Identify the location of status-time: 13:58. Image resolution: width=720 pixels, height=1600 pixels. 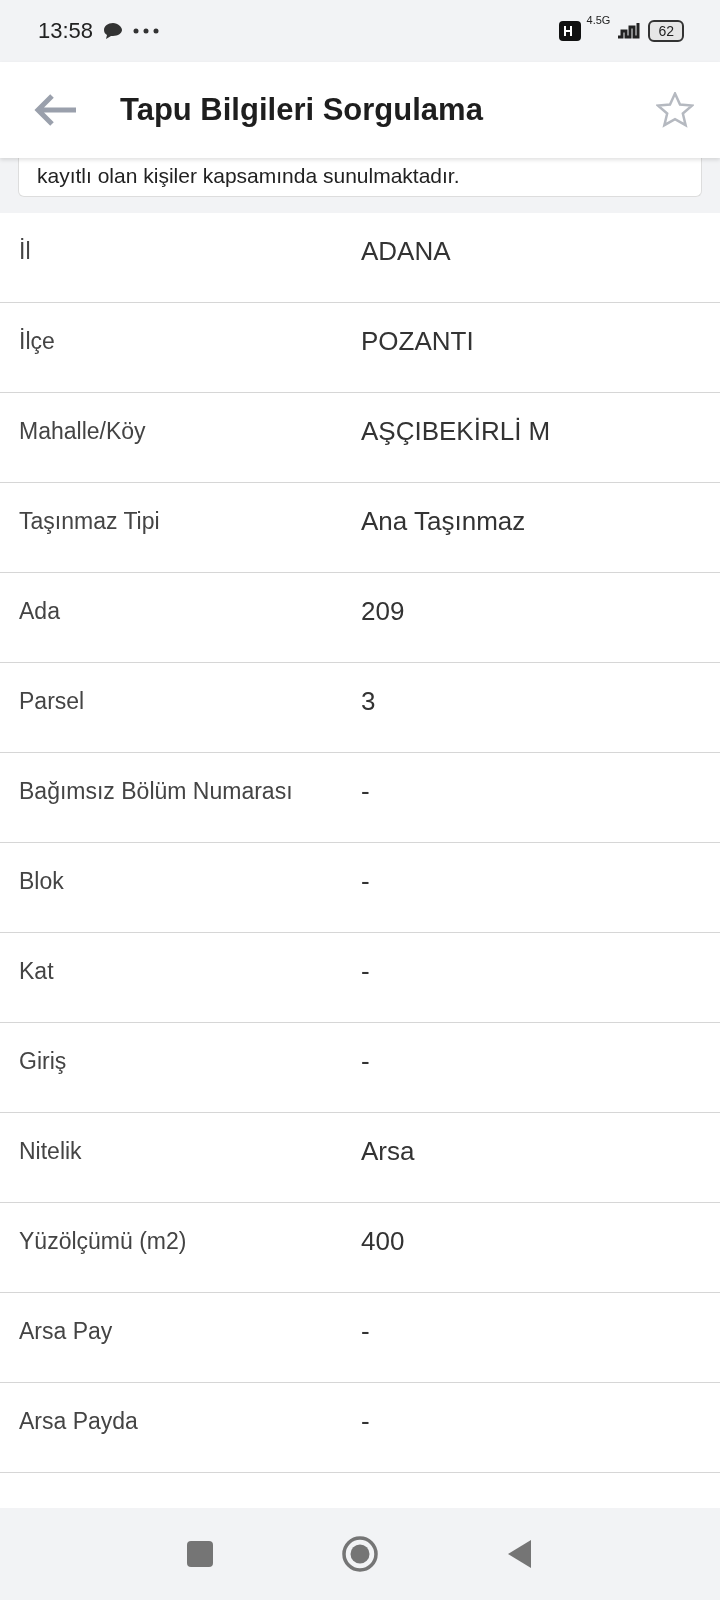
(66, 31).